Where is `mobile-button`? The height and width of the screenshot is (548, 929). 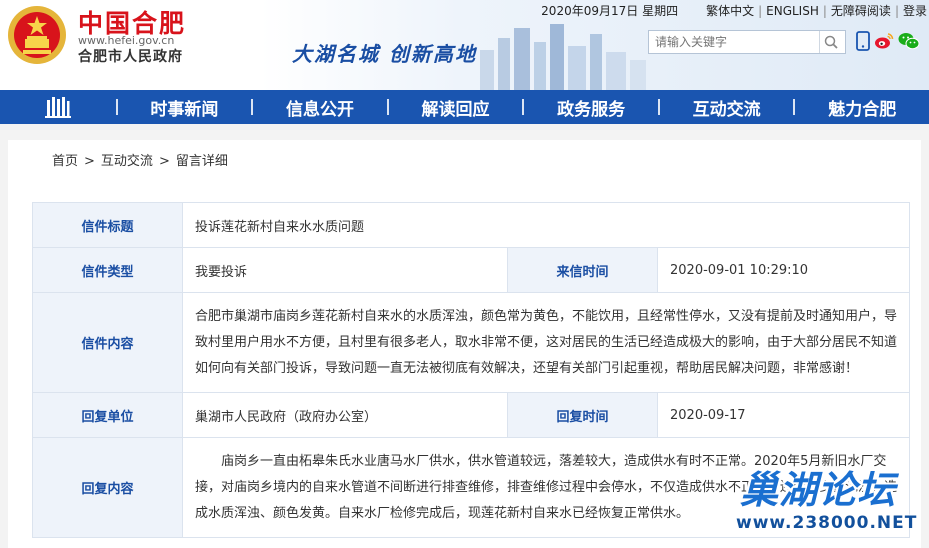
mobile-button is located at coordinates (863, 41).